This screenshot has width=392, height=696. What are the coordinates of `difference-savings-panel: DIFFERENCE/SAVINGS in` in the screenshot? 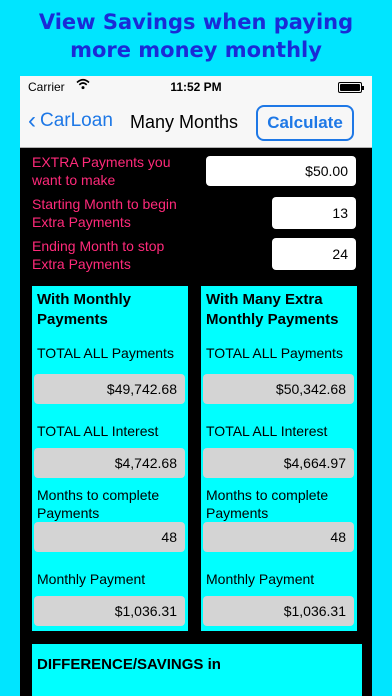 It's located at (197, 670).